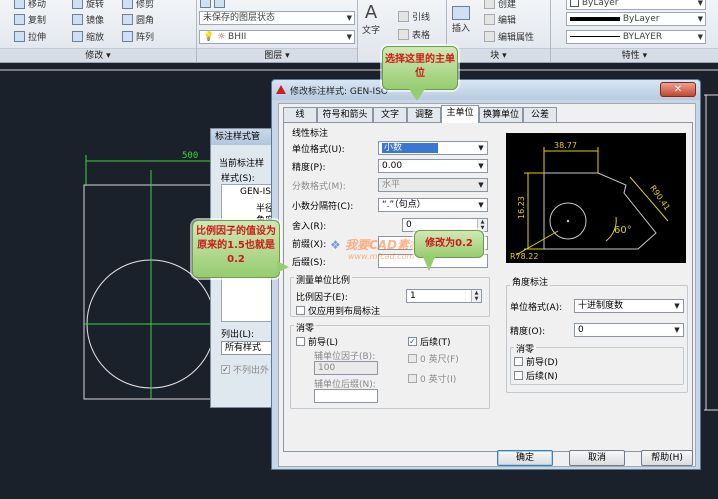 This screenshot has width=718, height=499. What do you see at coordinates (433, 205) in the screenshot?
I see `decimal-separator-combo: “.”（句点） ▼` at bounding box center [433, 205].